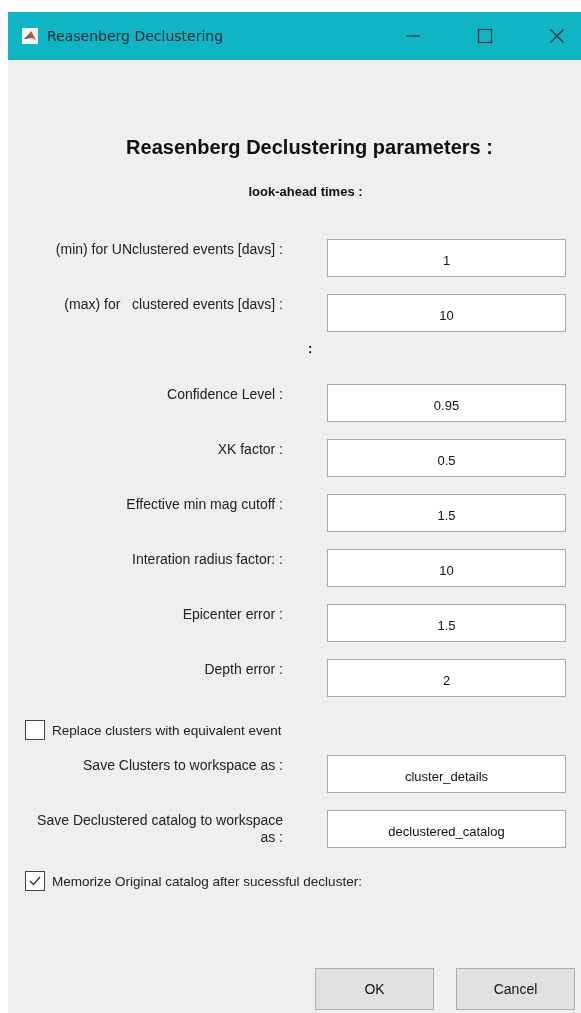 The image size is (581, 1013). What do you see at coordinates (374, 989) in the screenshot?
I see `ok-button: OK` at bounding box center [374, 989].